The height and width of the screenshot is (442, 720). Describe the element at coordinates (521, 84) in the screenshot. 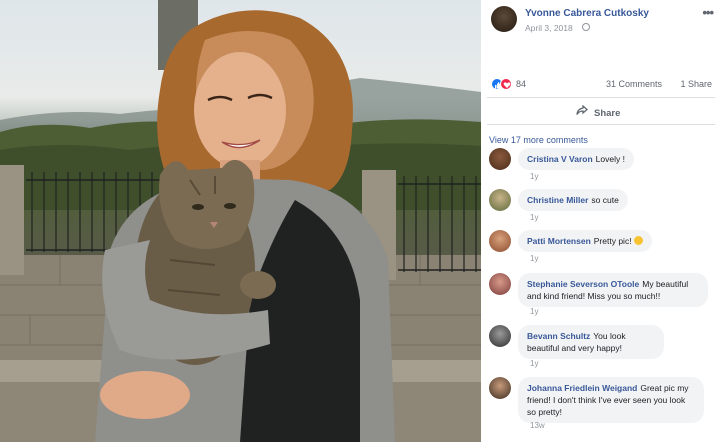

I see `reaction-count: 84` at that location.